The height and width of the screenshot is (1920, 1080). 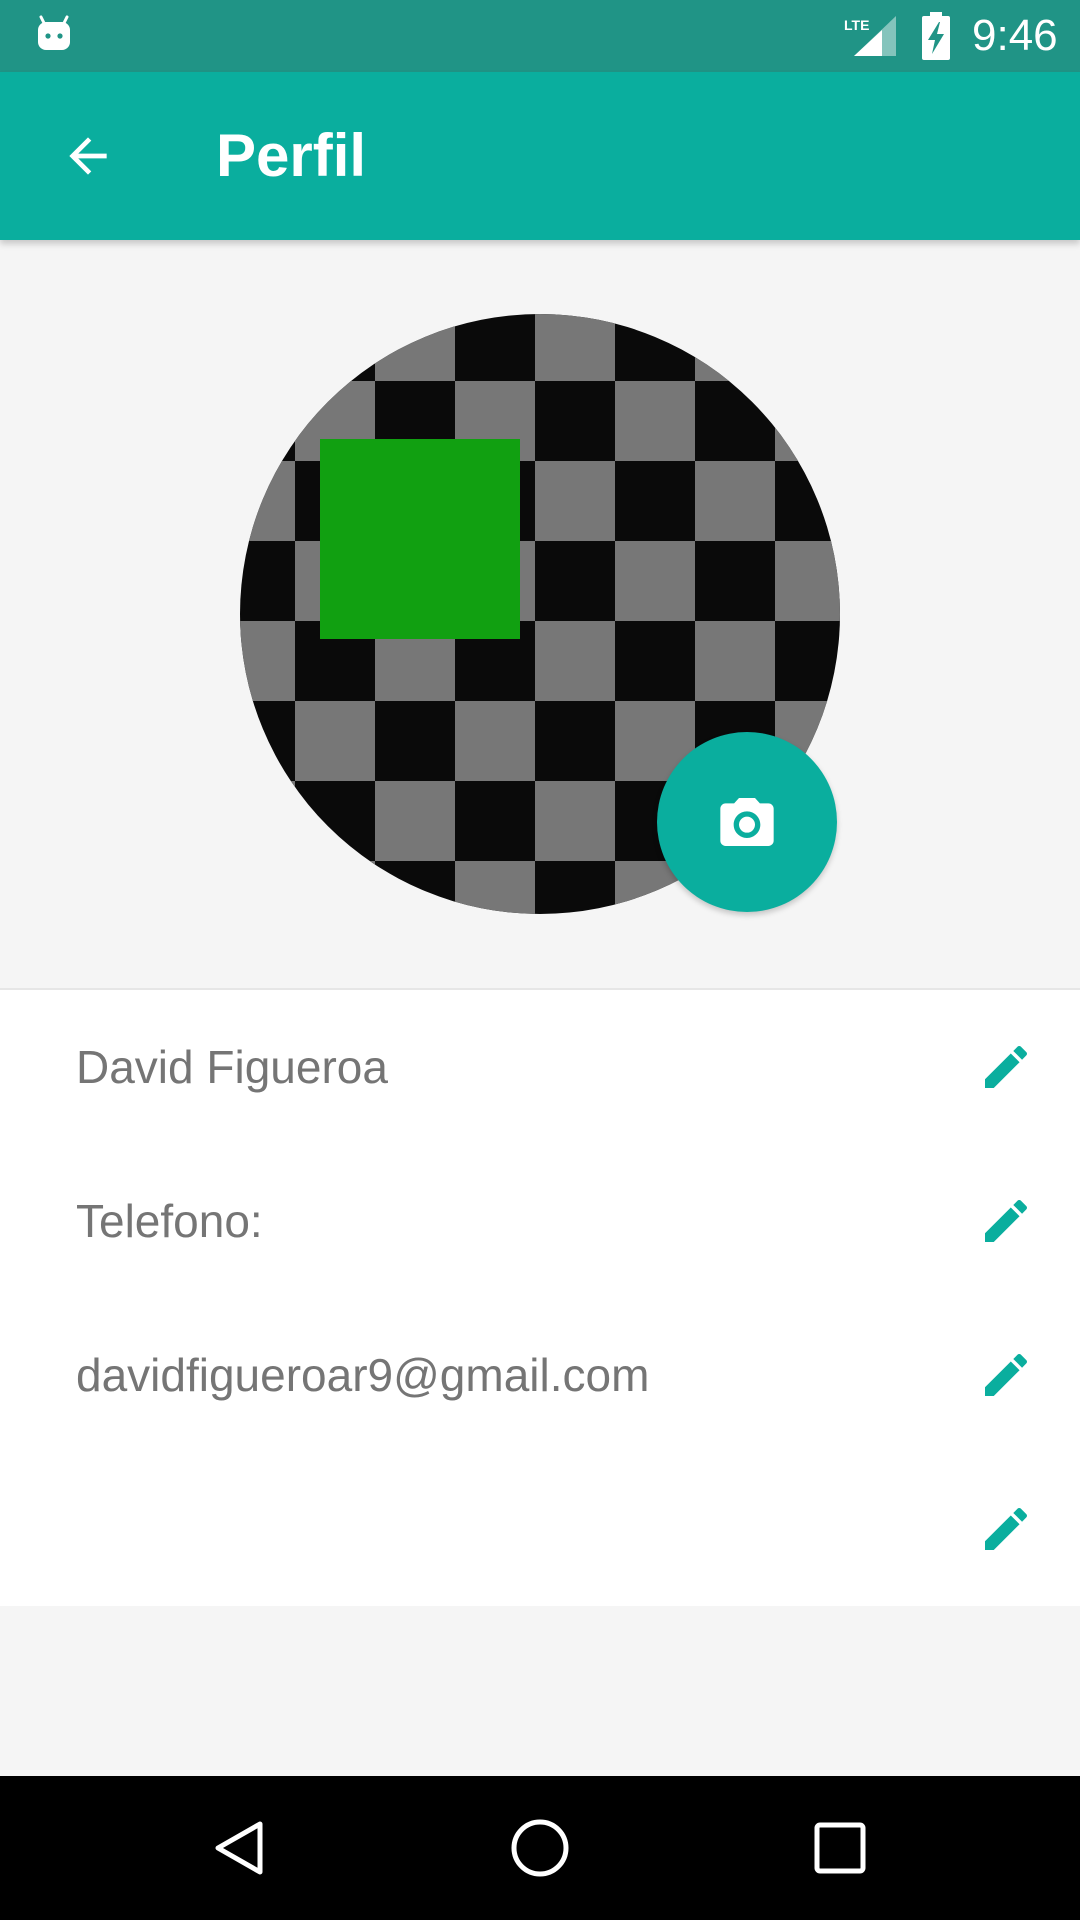 I want to click on back-triangle-icon, so click(x=239, y=1848).